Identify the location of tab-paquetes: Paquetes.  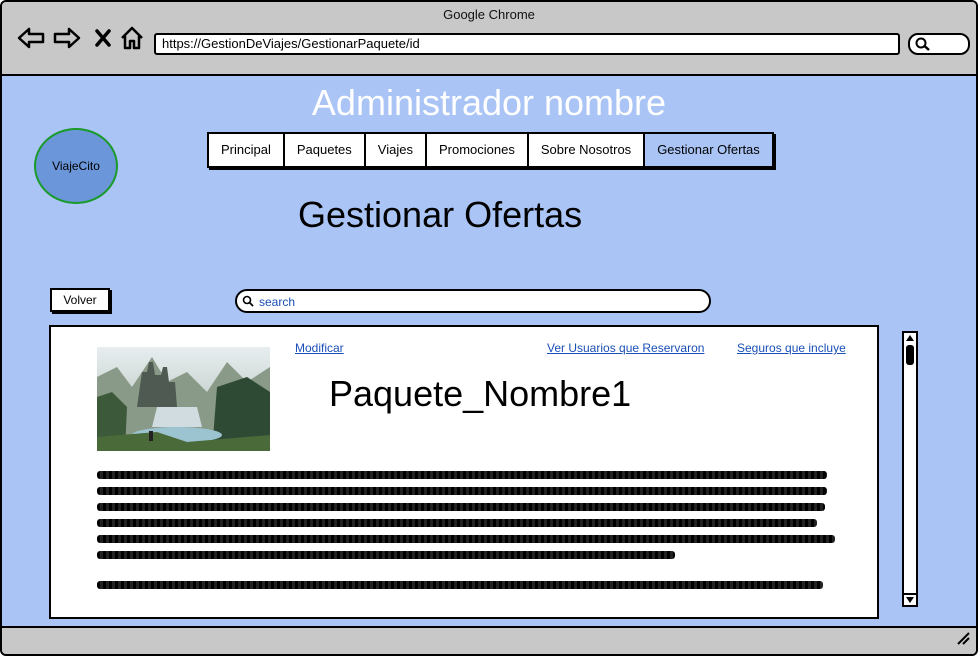
(325, 150).